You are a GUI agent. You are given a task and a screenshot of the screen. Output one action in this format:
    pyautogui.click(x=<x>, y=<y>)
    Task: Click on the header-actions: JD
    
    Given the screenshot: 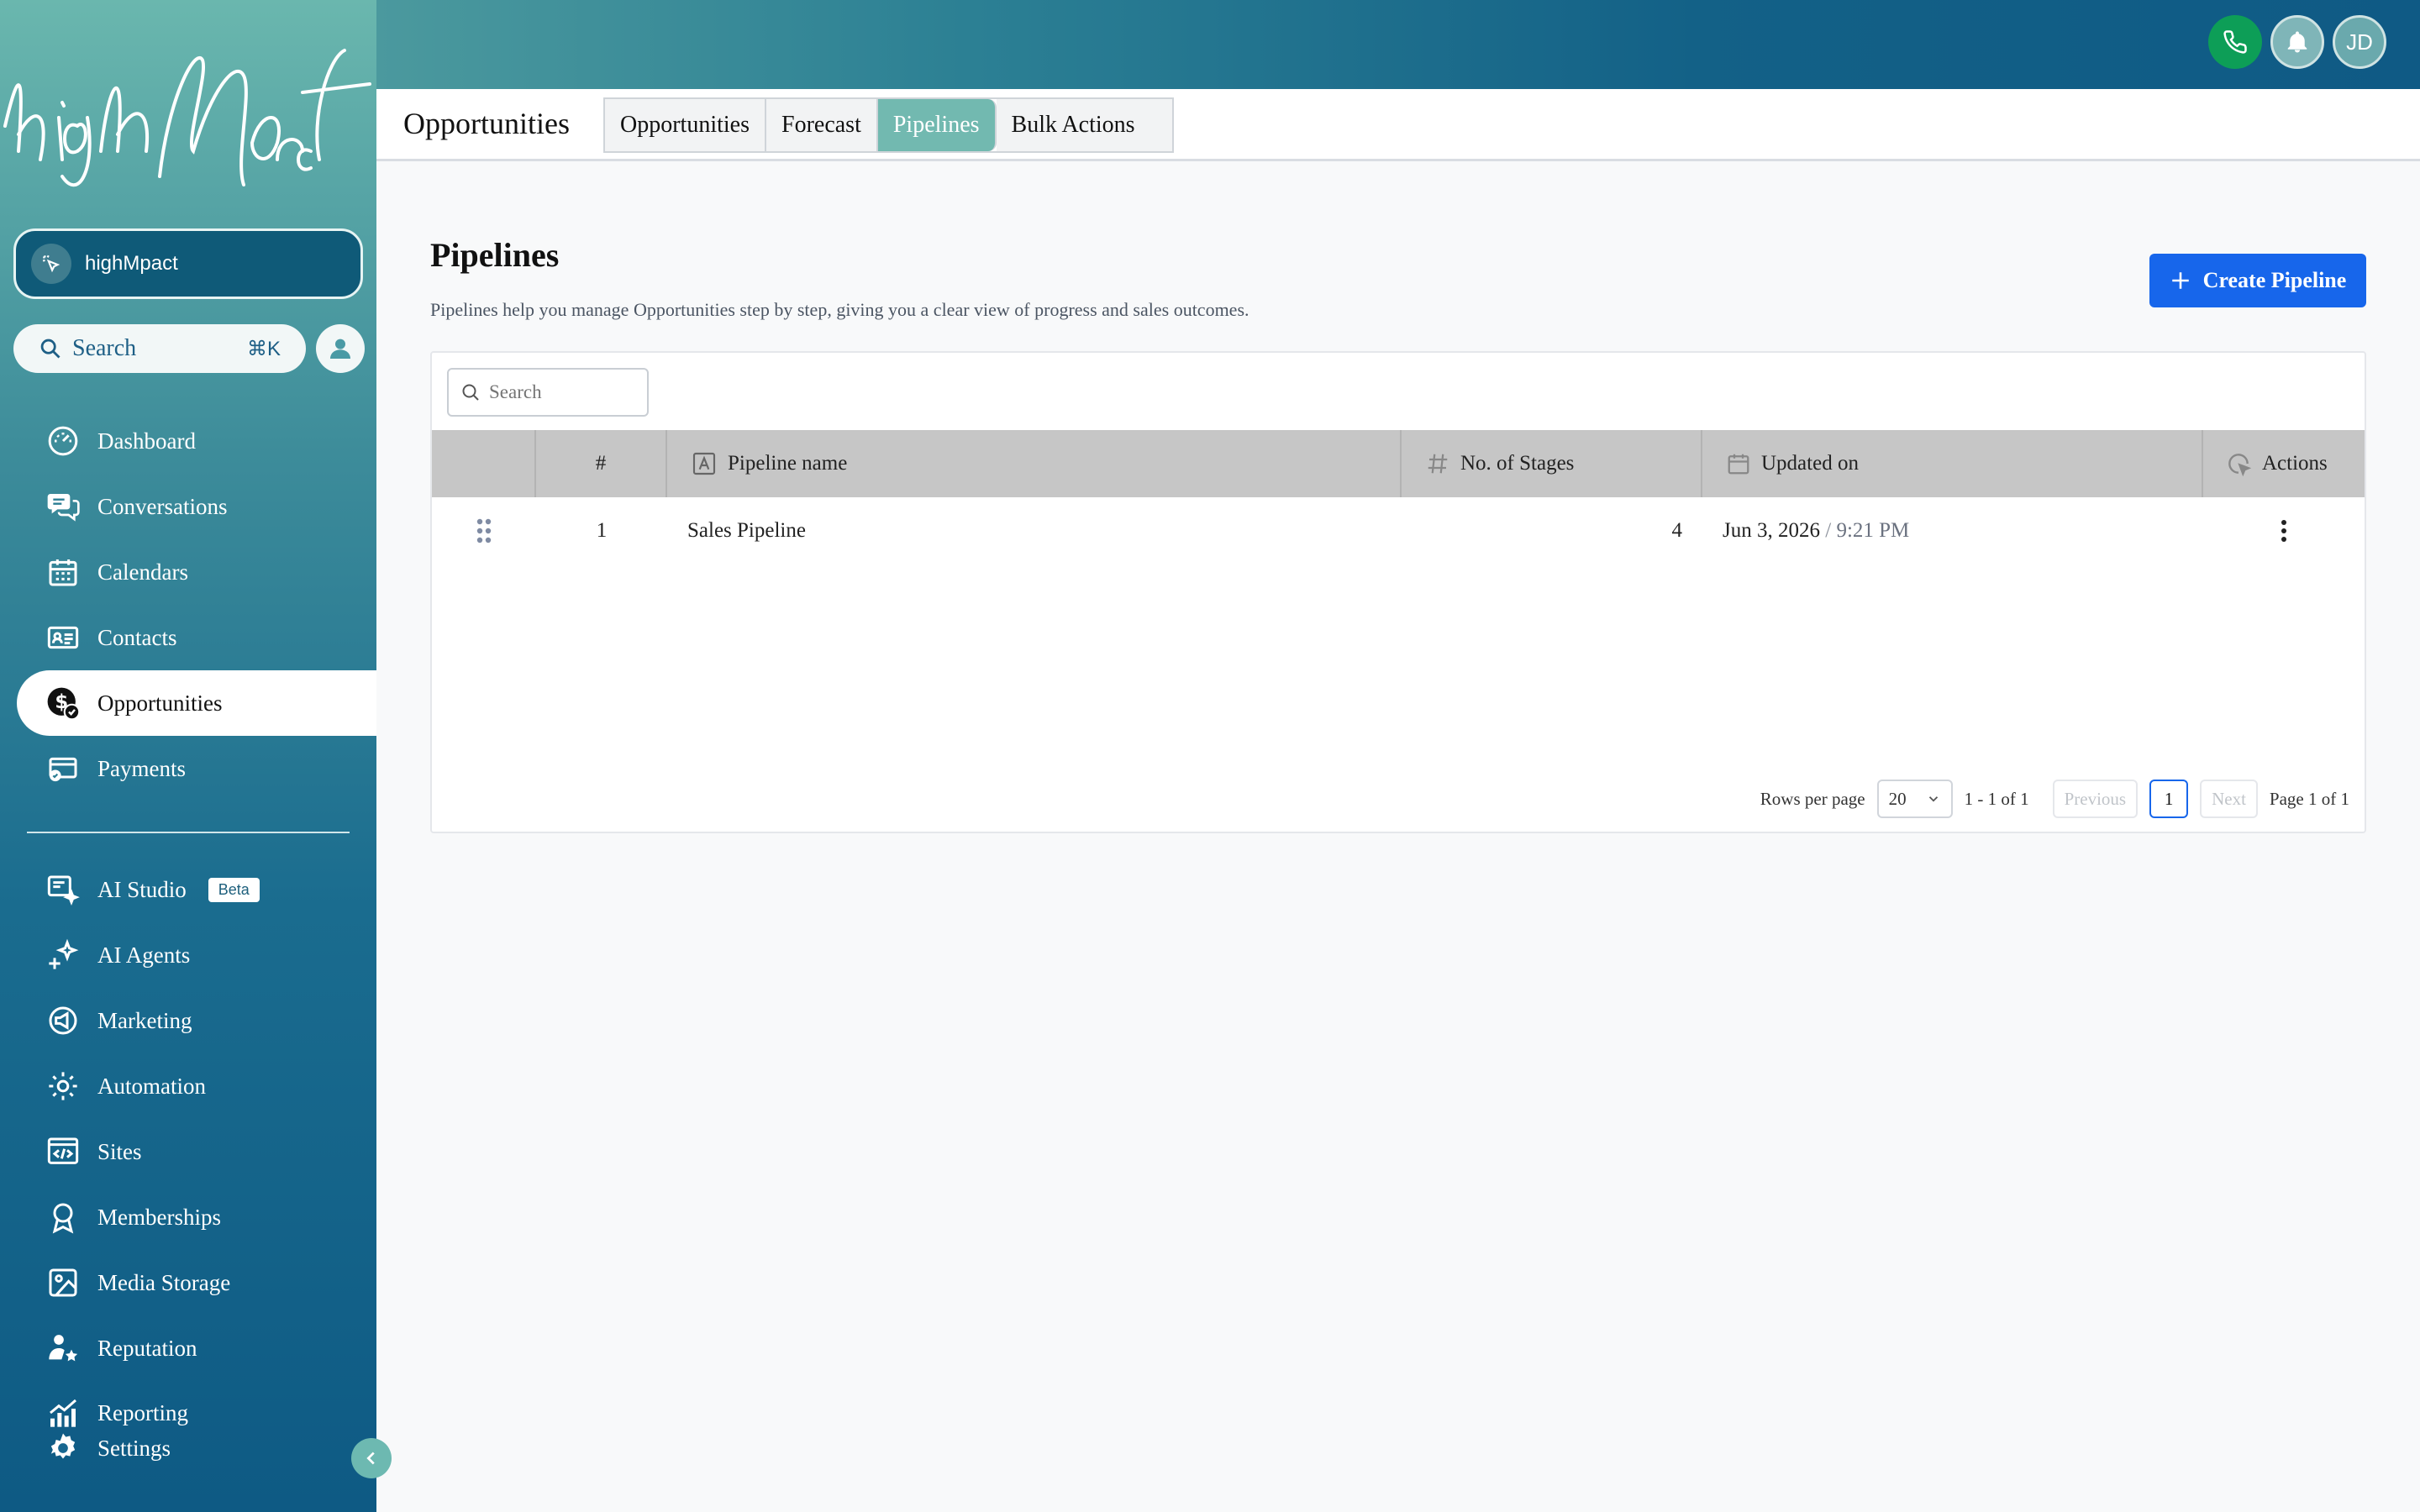 What is the action you would take?
    pyautogui.click(x=2297, y=42)
    